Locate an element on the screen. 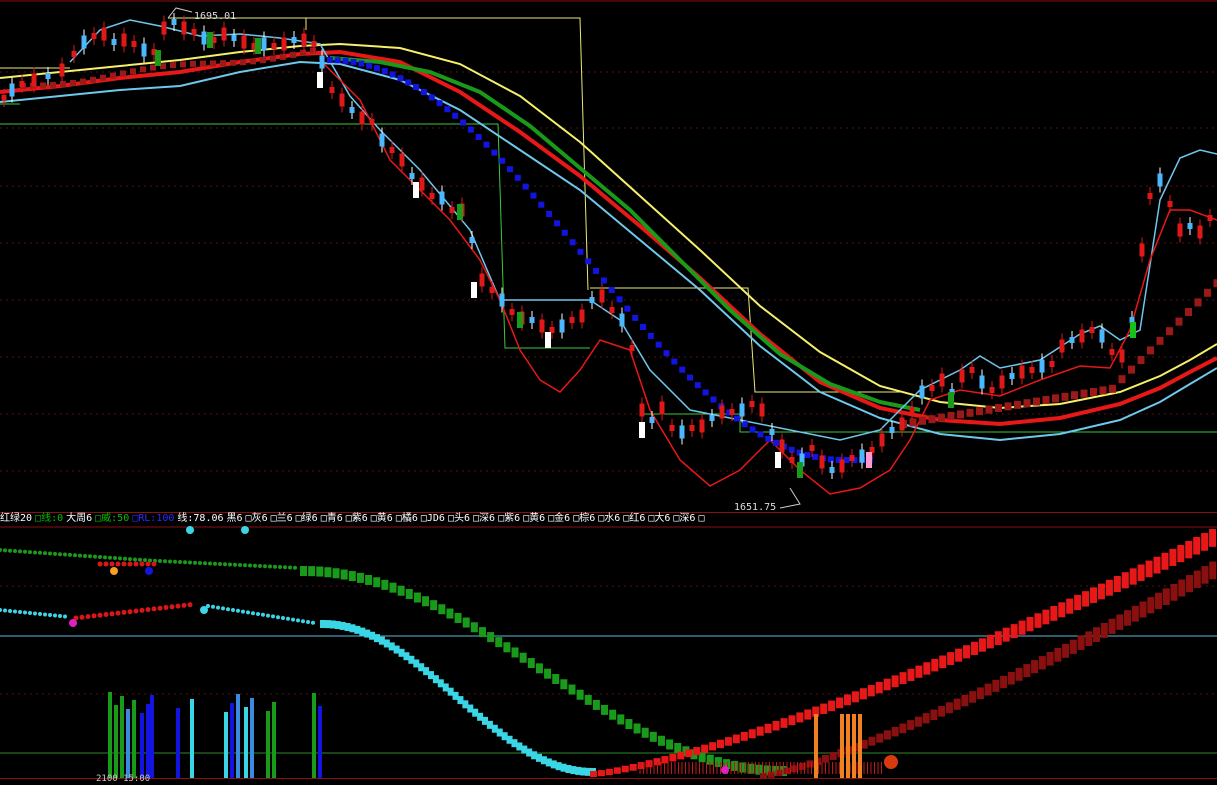 The width and height of the screenshot is (1217, 785). legend-item: □深6 is located at coordinates (684, 518).